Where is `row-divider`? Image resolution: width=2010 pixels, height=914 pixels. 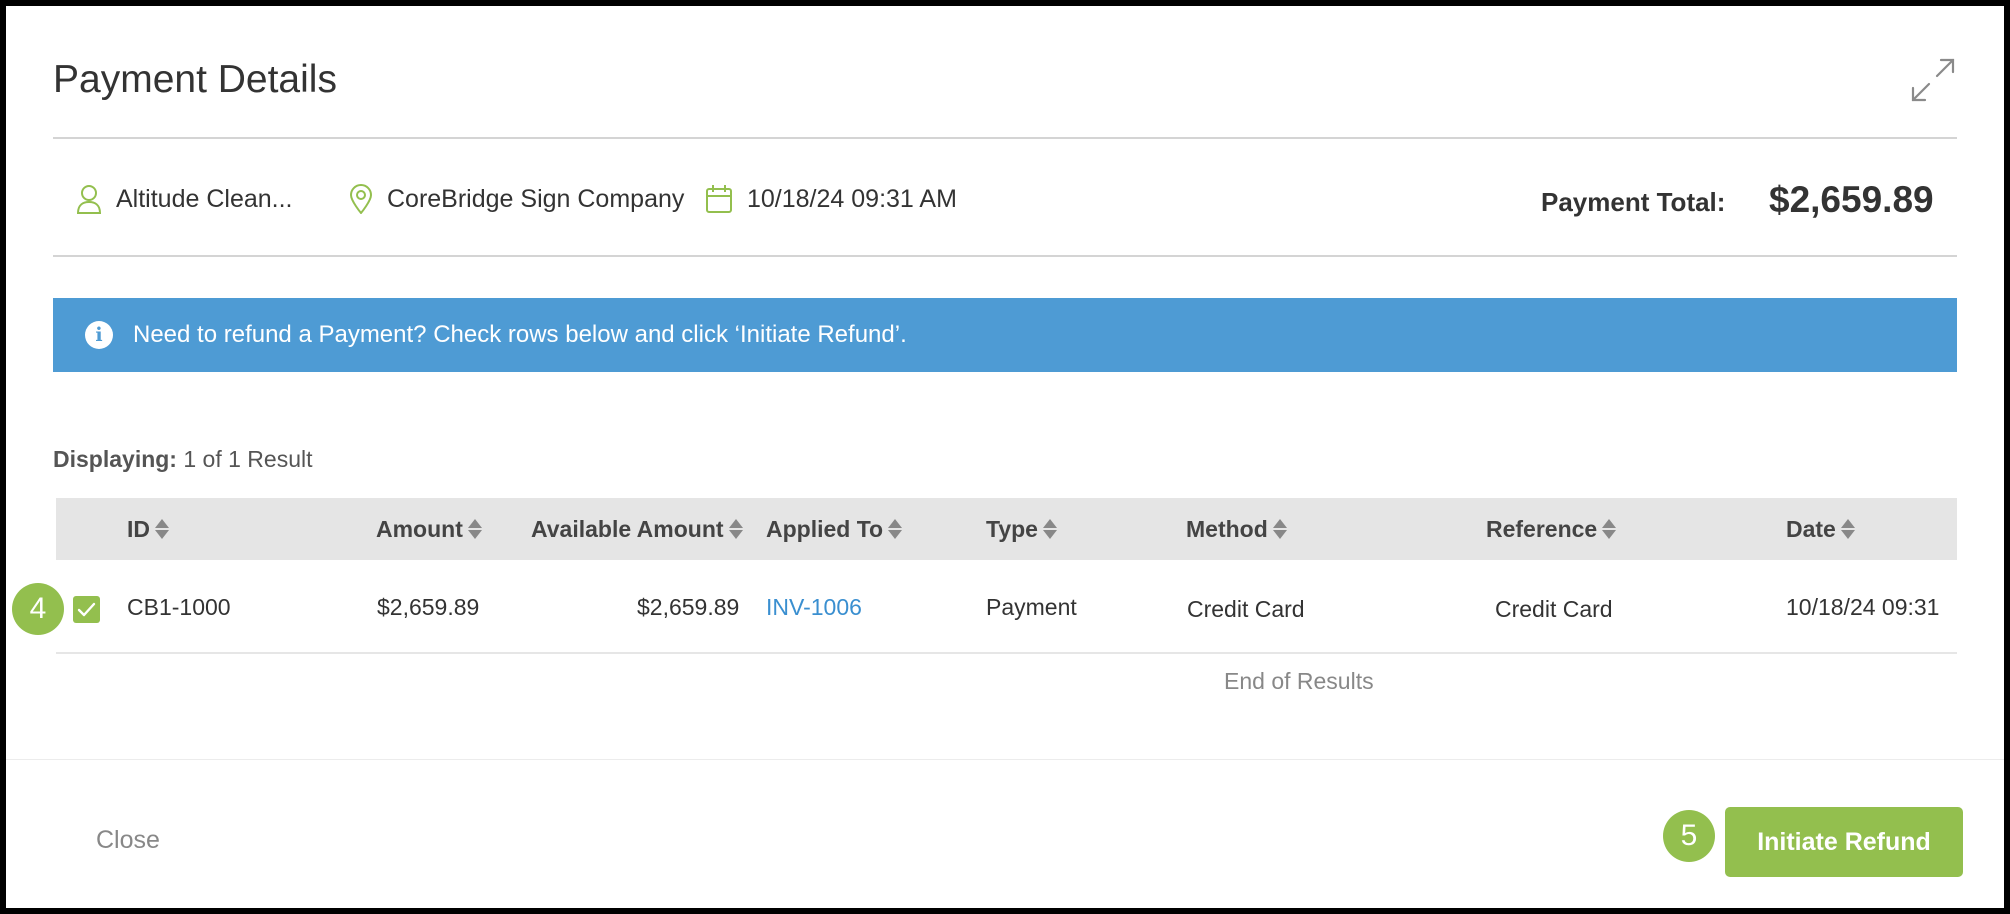 row-divider is located at coordinates (1006, 653).